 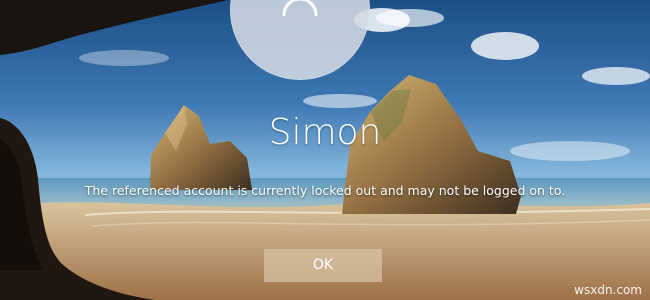 I want to click on ok-button: OK, so click(x=323, y=265).